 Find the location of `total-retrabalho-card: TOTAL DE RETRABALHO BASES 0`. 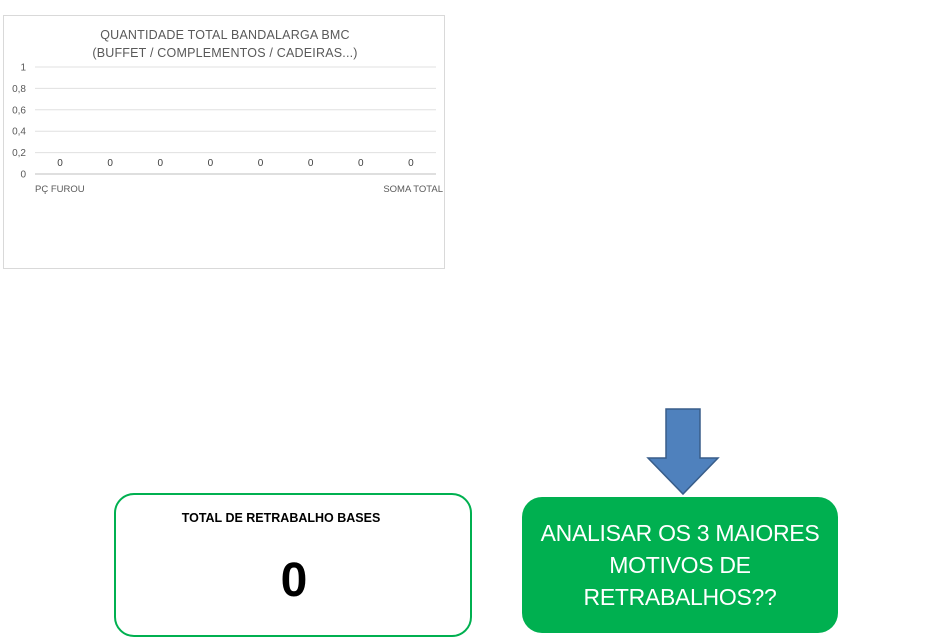

total-retrabalho-card: TOTAL DE RETRABALHO BASES 0 is located at coordinates (293, 565).